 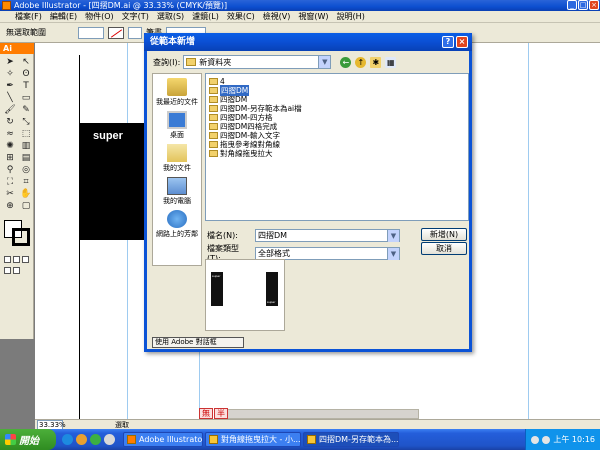 I want to click on menu-select: 選取(S), so click(x=170, y=16).